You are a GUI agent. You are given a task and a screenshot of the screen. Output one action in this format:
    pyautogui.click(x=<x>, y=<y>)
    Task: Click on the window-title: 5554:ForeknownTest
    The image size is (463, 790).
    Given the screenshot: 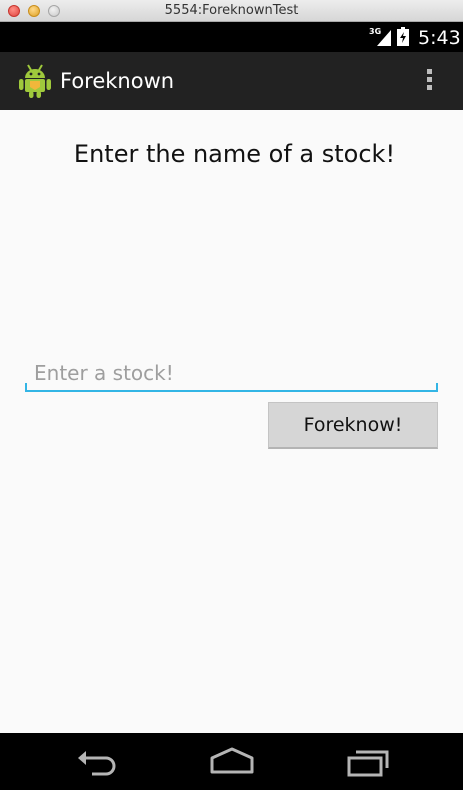 What is the action you would take?
    pyautogui.click(x=231, y=10)
    